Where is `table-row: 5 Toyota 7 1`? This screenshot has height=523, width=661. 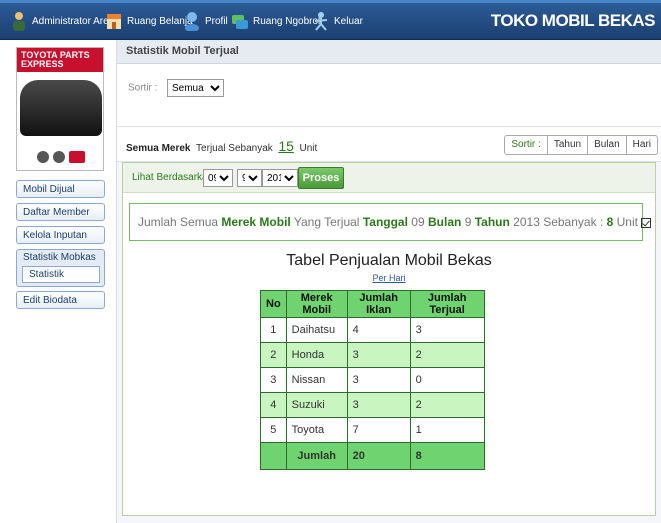 table-row: 5 Toyota 7 1 is located at coordinates (372, 430).